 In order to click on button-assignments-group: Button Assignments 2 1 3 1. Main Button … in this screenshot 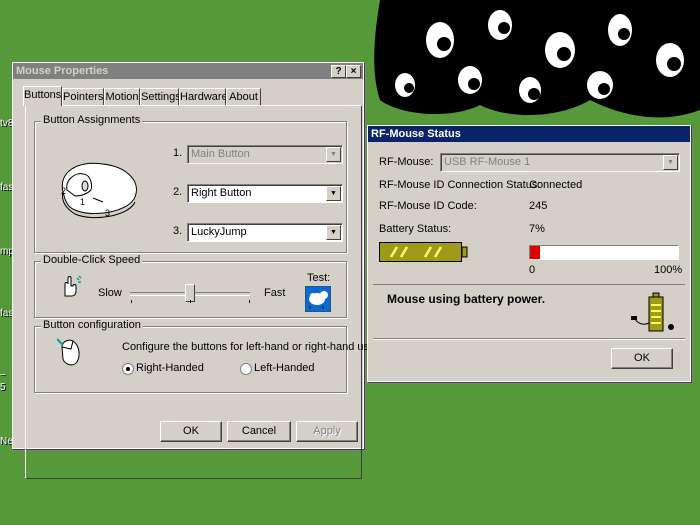, I will do `click(190, 183)`.